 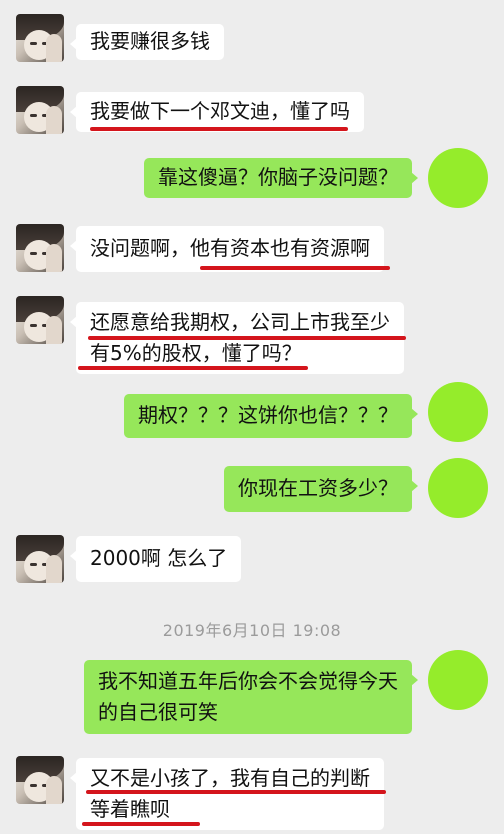 I want to click on message-text: 期权？？？这饼你也信？？？, so click(x=268, y=415).